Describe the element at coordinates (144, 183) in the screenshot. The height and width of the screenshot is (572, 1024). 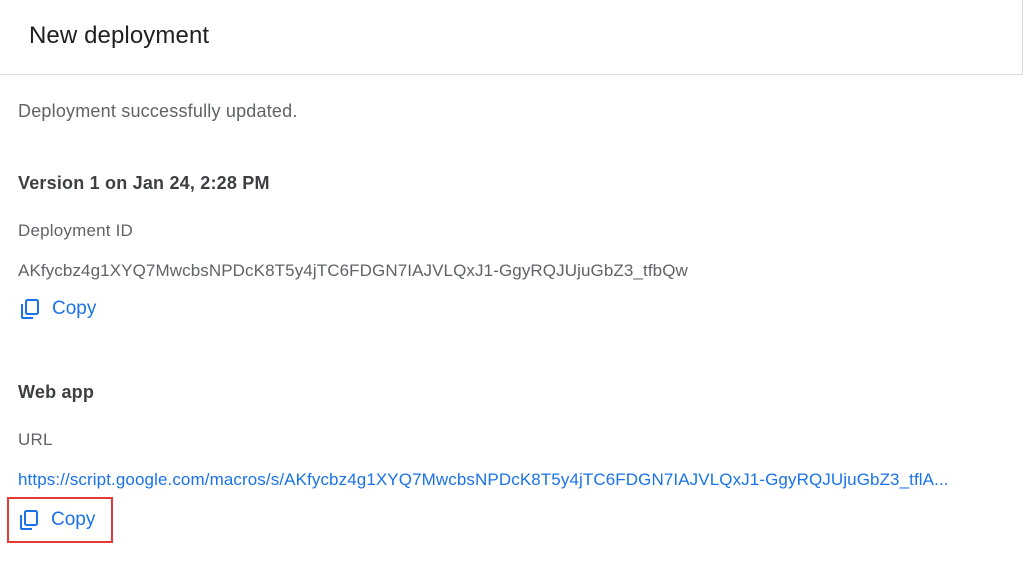
I see `version-heading: Version 1 on Jan 24, 2:28 PM` at that location.